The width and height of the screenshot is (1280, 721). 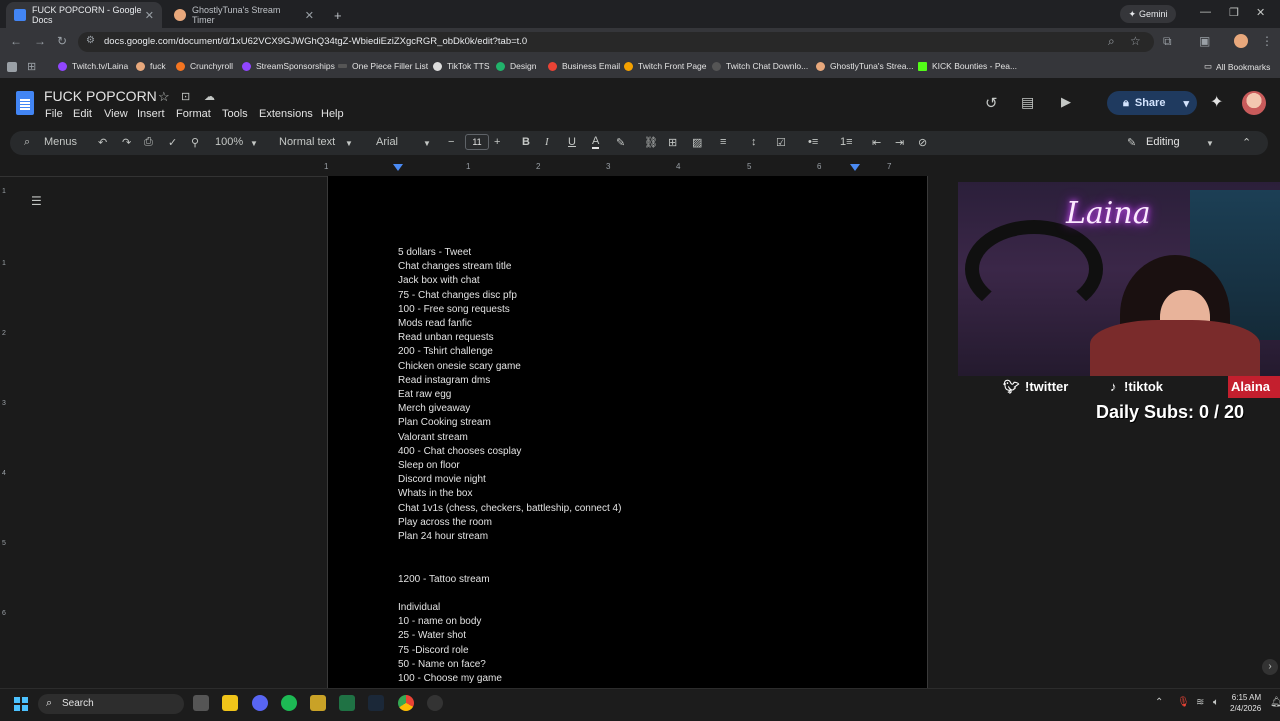 I want to click on add-comment-icon: ⊞, so click(x=672, y=142).